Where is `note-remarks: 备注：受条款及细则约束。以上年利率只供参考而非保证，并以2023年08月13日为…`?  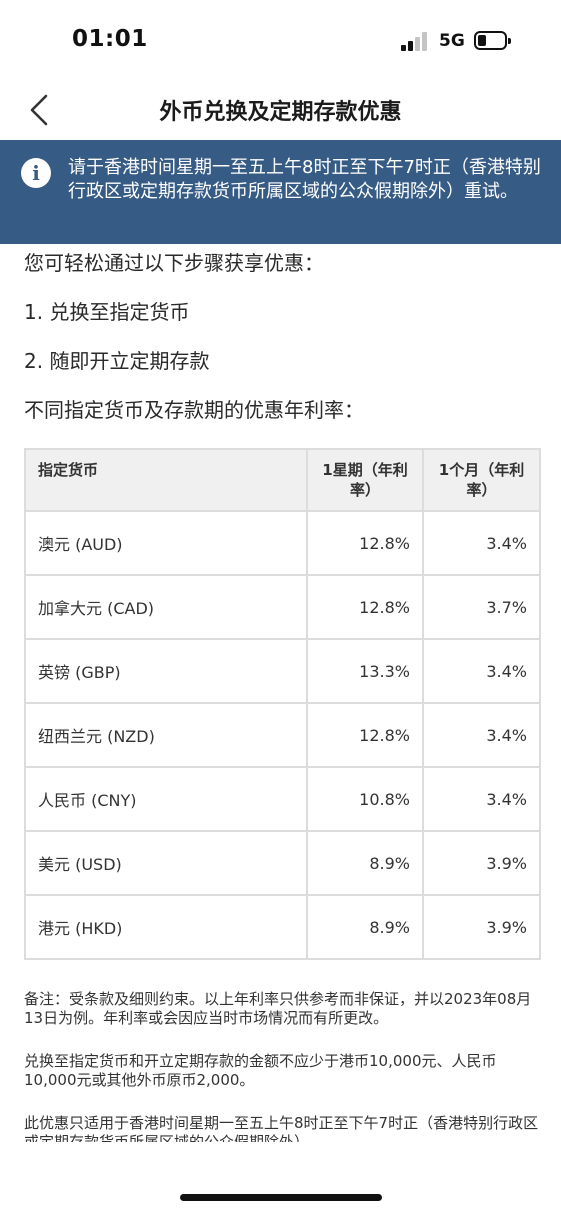 note-remarks: 备注：受条款及细则约束。以上年利率只供参考而非保证，并以2023年08月13日为… is located at coordinates (278, 1008).